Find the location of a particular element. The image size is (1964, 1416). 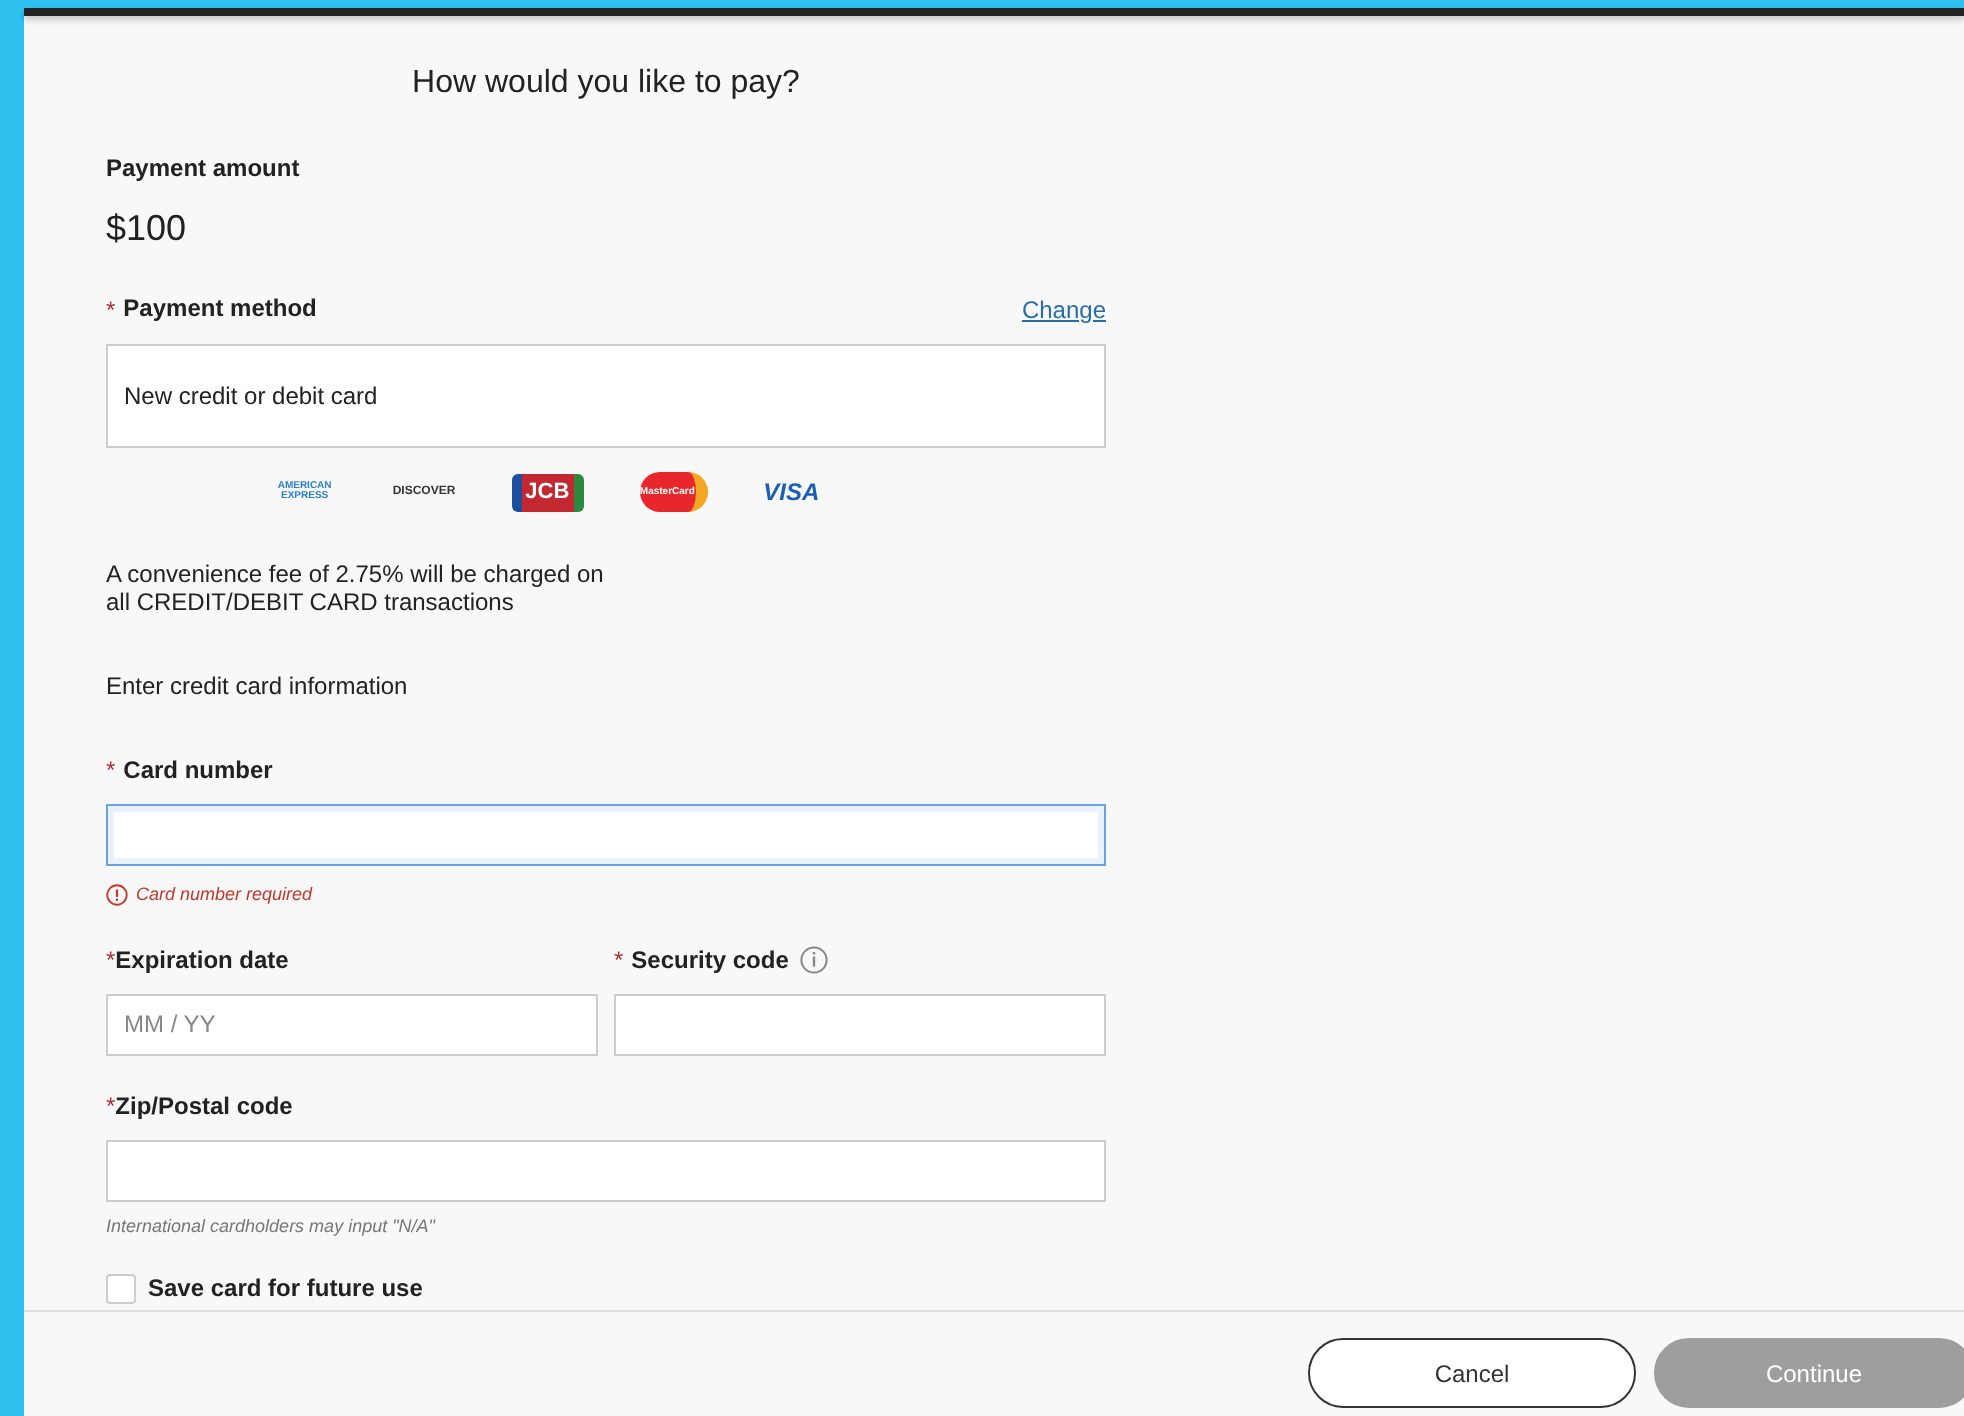

error-text: Card number required is located at coordinates (224, 895).